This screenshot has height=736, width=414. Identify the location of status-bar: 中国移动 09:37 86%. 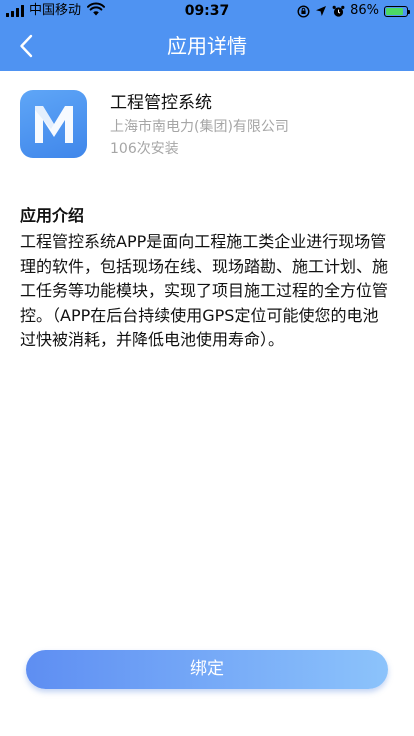
(207, 11).